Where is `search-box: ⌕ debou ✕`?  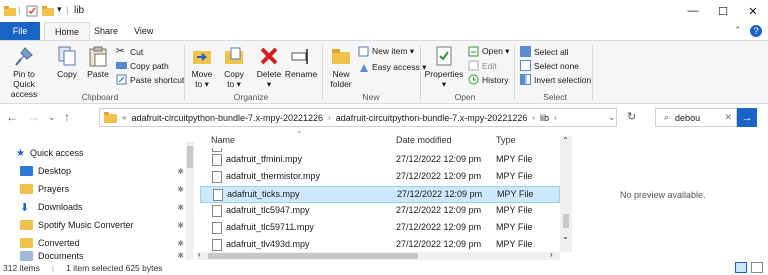
search-box: ⌕ debou ✕ is located at coordinates (696, 117).